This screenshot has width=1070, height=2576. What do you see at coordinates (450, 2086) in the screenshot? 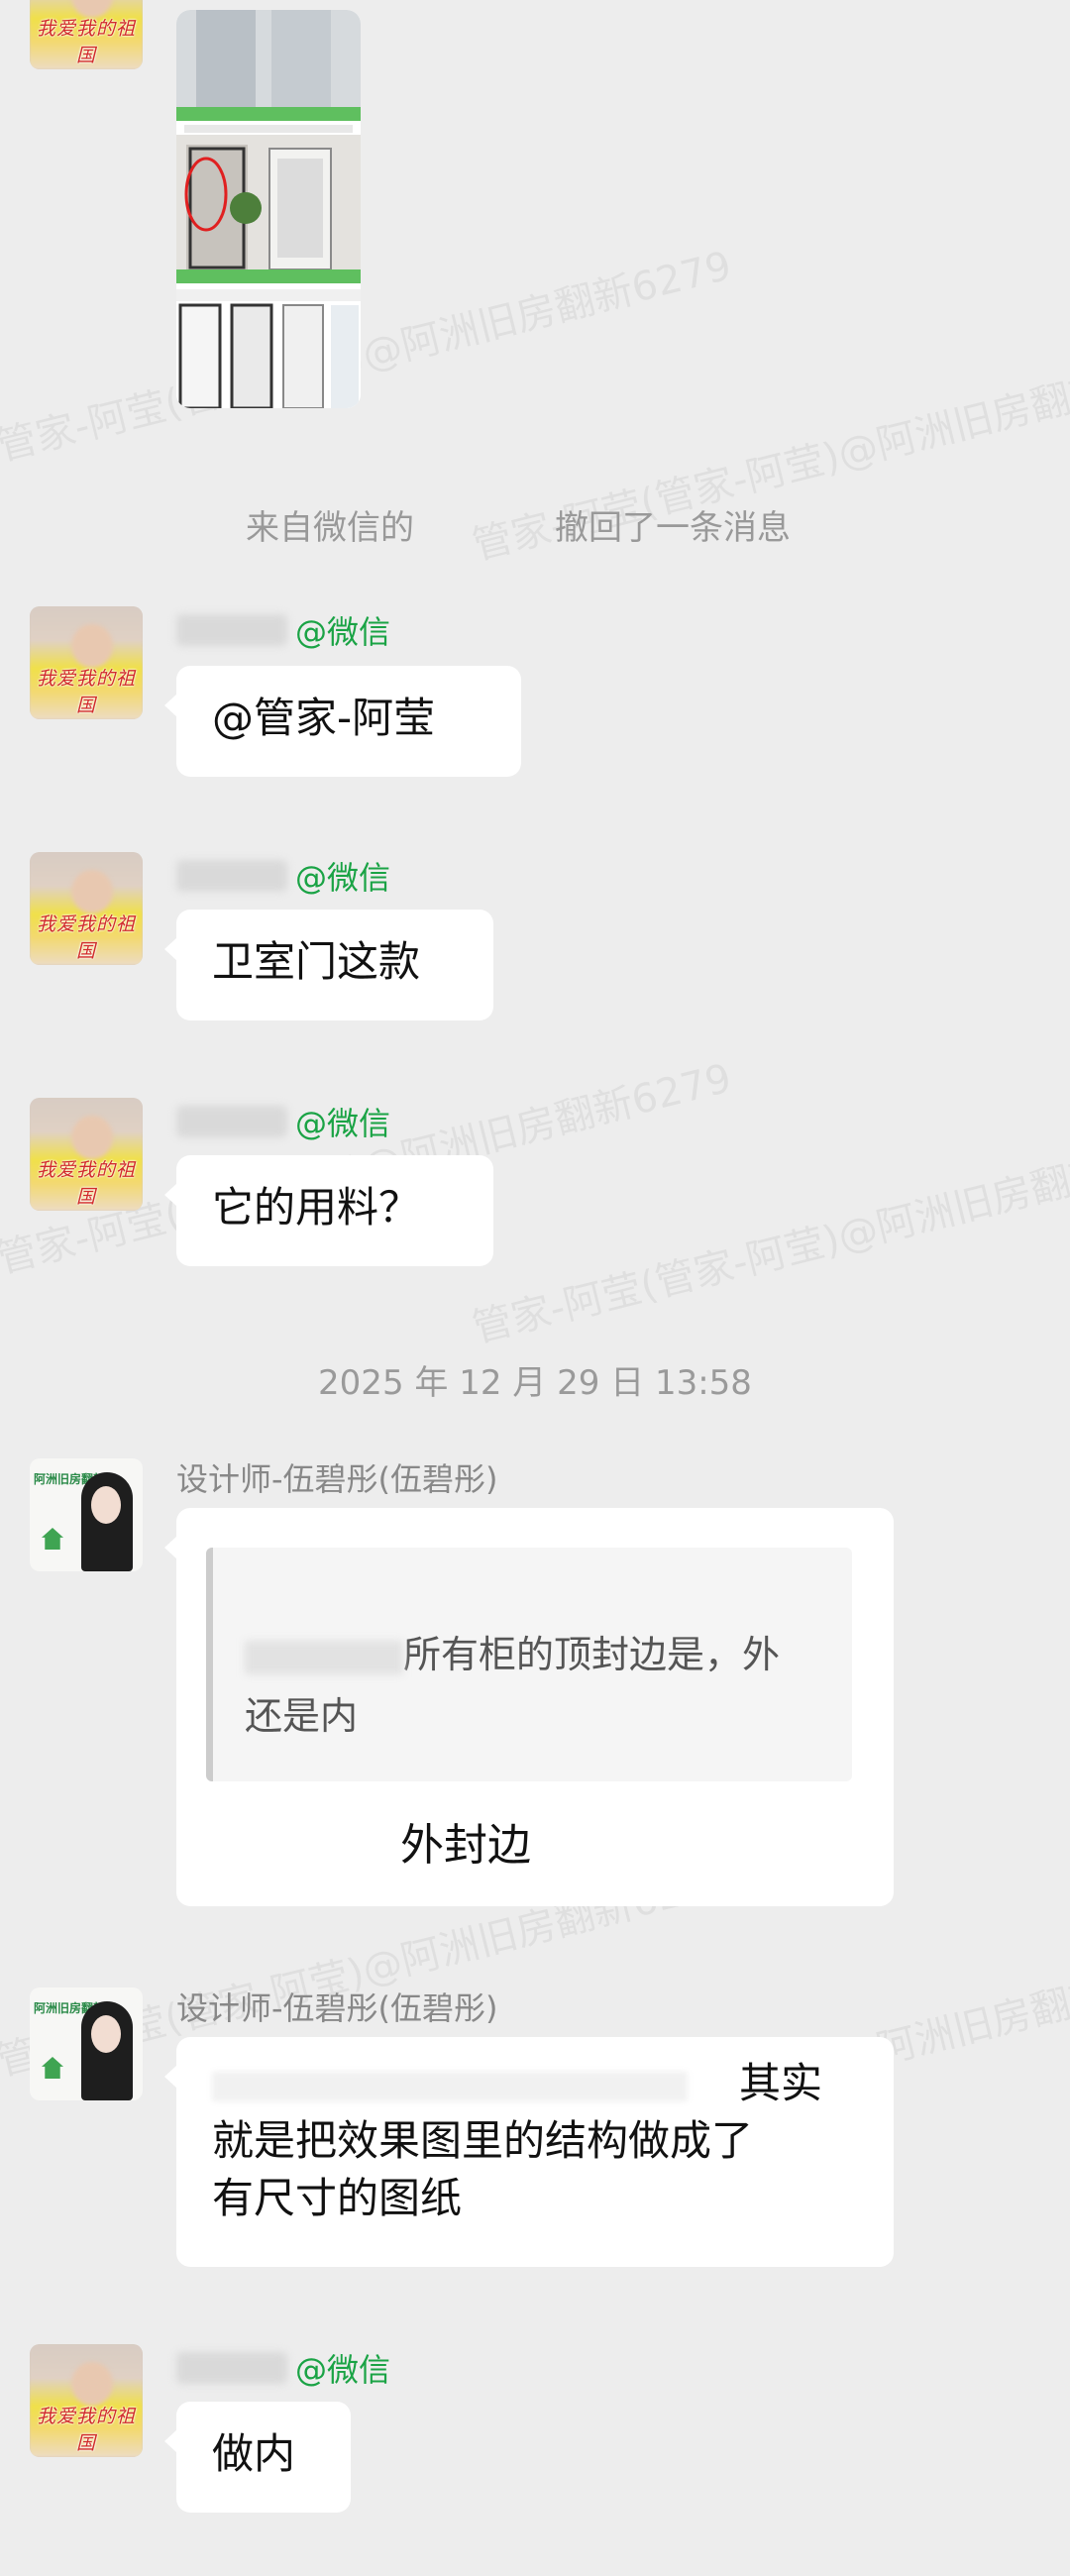
I see `blurred-text` at bounding box center [450, 2086].